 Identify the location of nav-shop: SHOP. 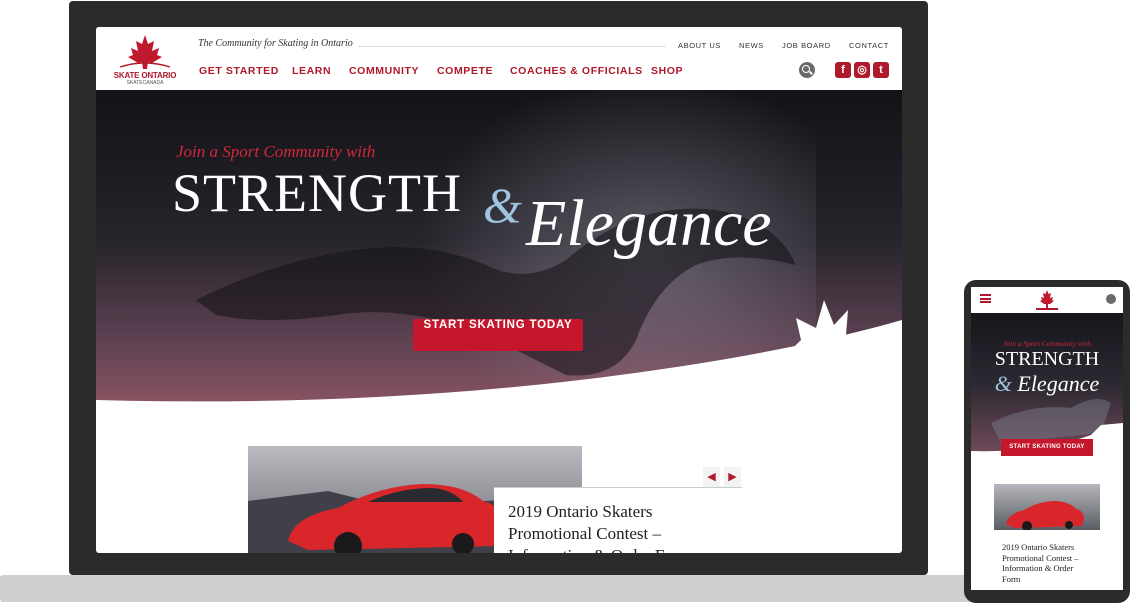
(667, 71).